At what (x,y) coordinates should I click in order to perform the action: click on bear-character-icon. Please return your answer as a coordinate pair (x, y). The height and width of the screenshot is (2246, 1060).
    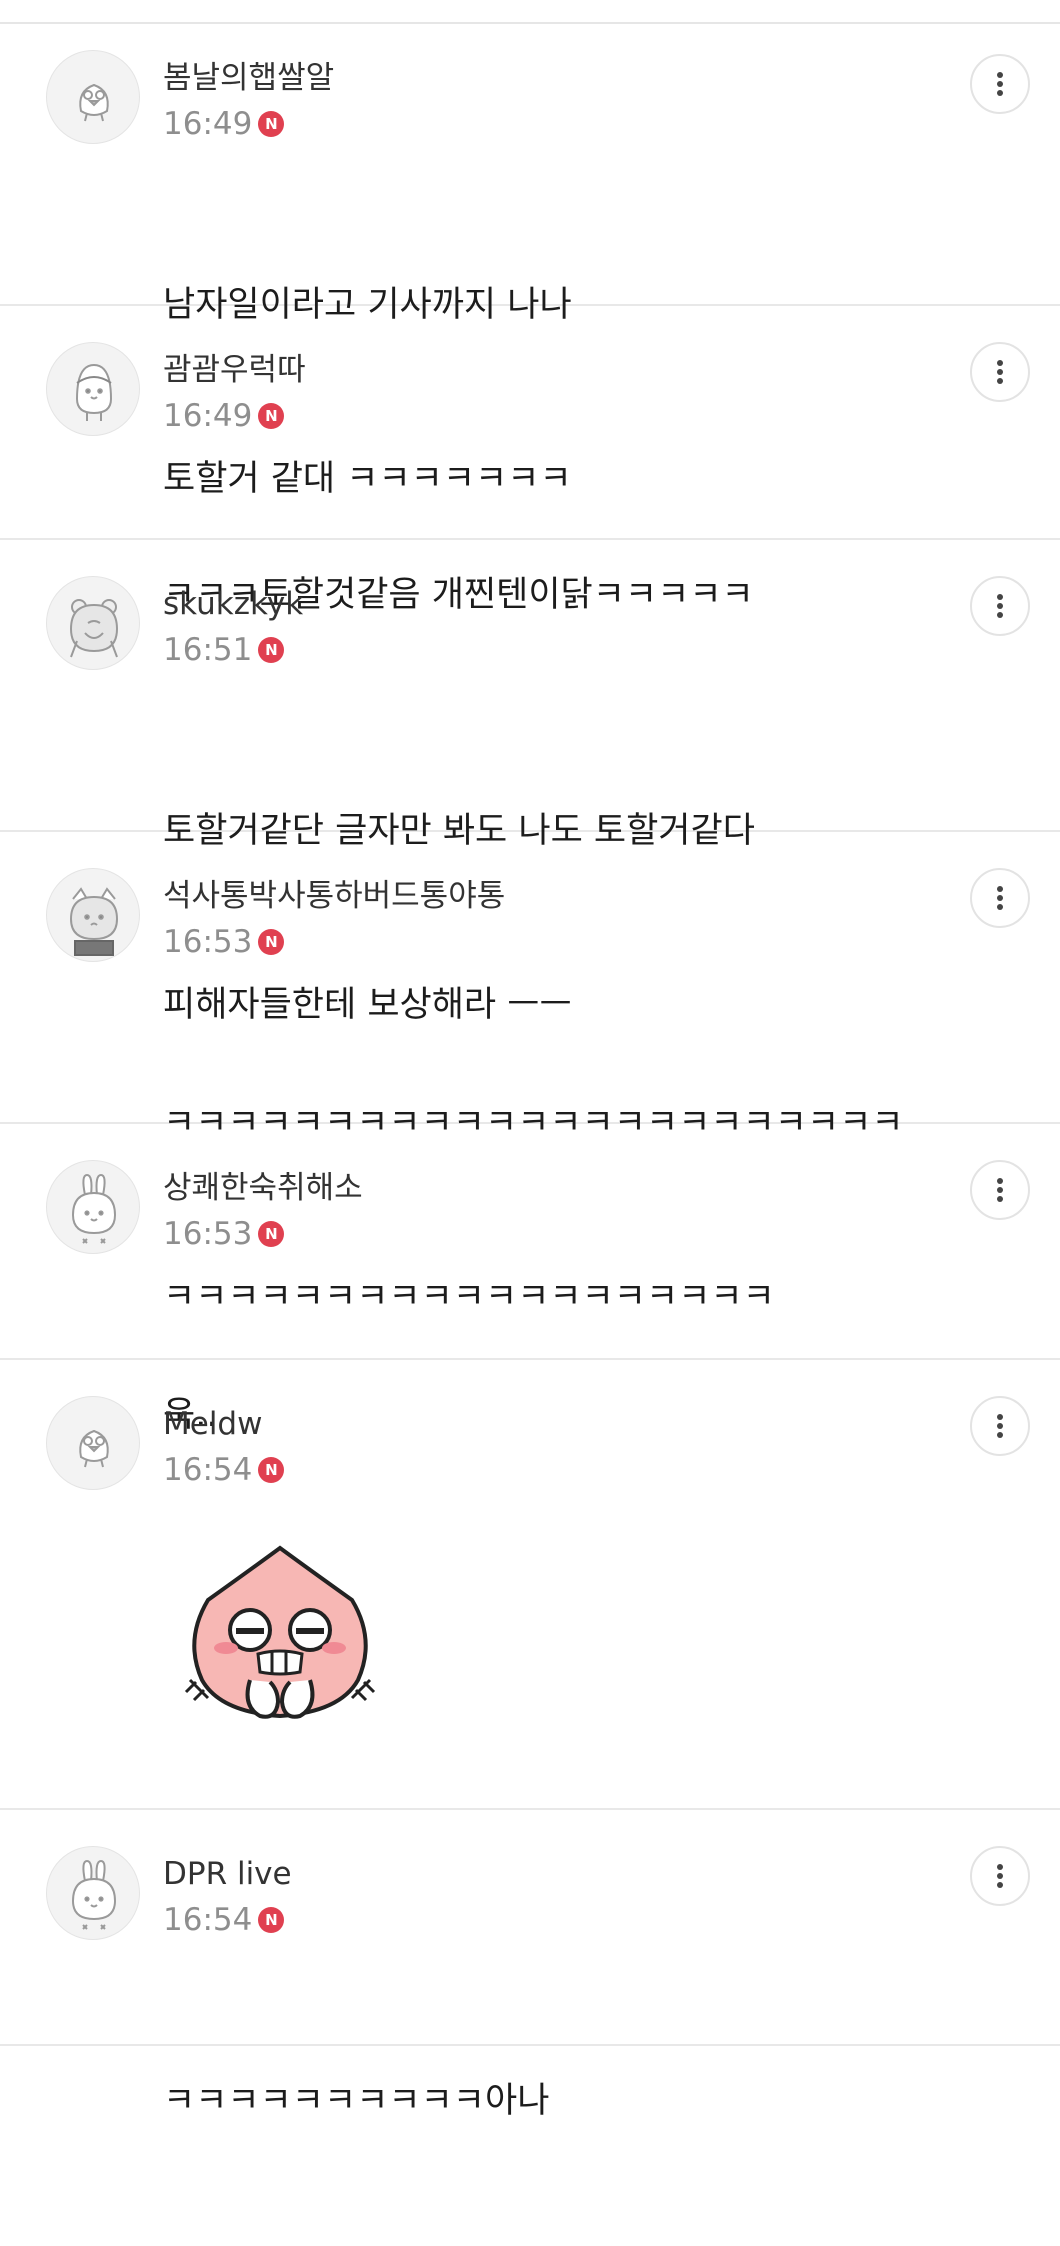
    Looking at the image, I should click on (94, 628).